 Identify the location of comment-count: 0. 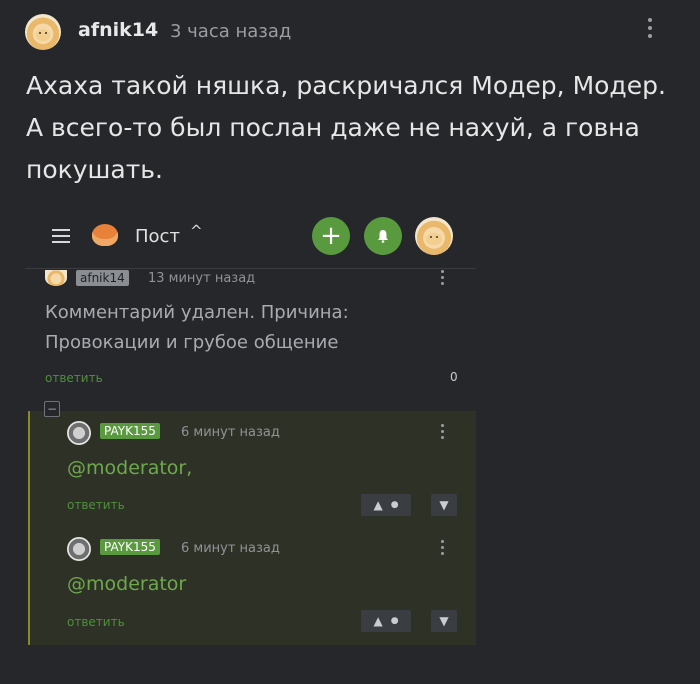
(454, 377).